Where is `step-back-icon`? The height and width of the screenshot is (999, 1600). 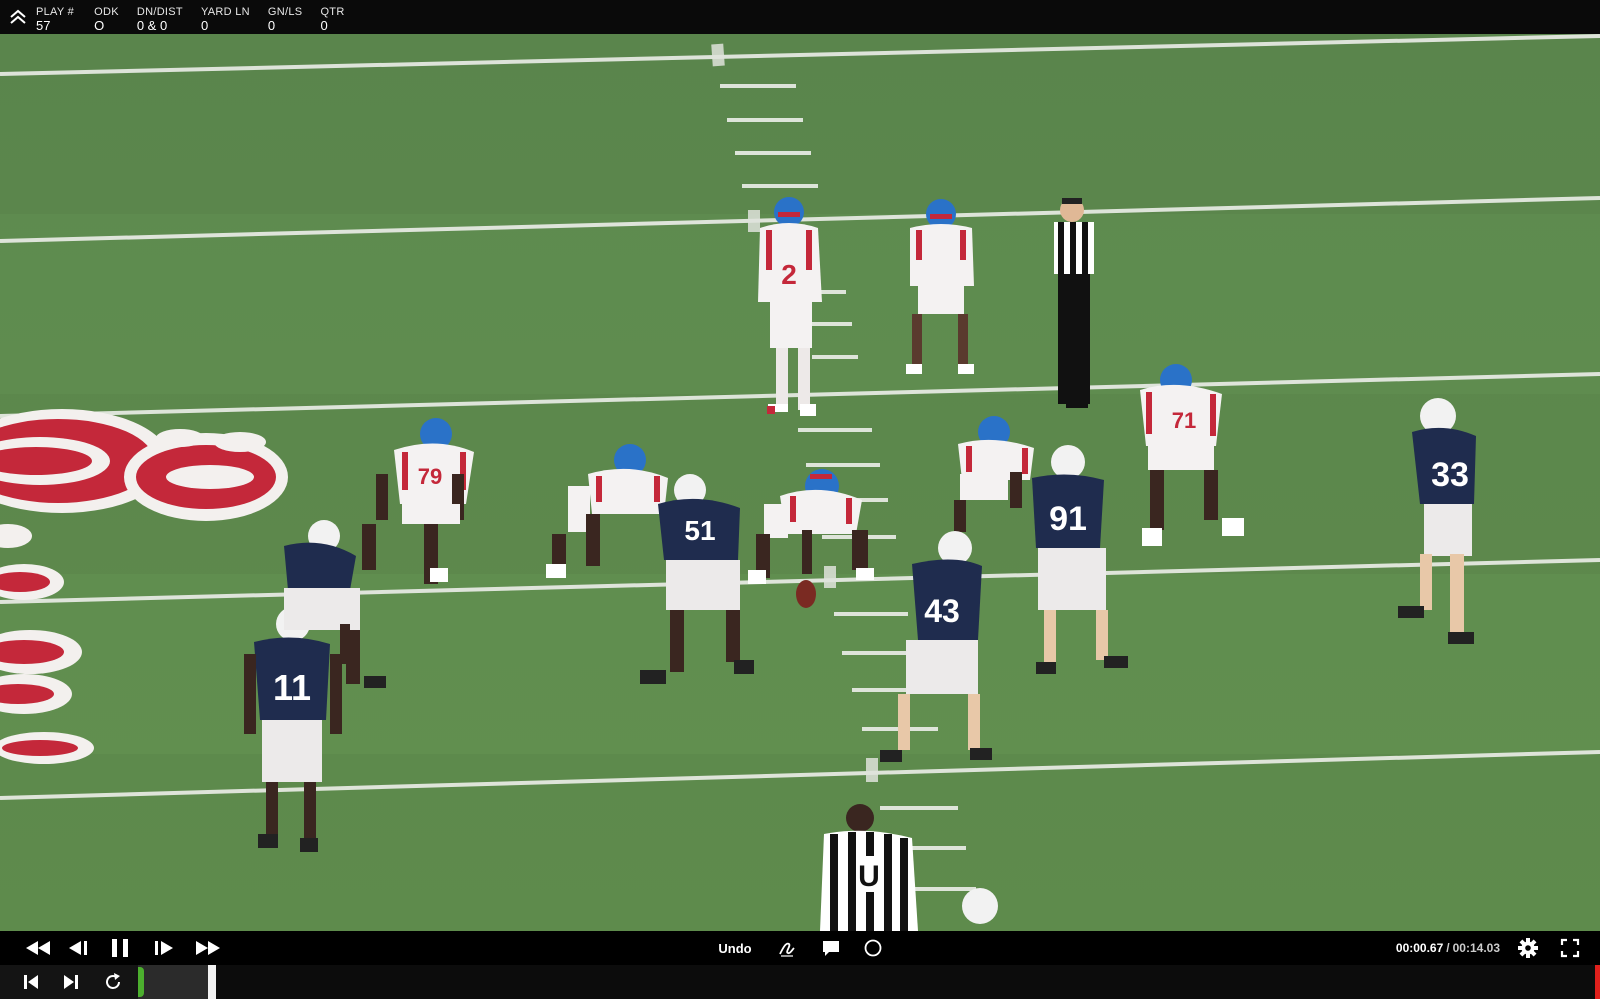
step-back-icon is located at coordinates (78, 948).